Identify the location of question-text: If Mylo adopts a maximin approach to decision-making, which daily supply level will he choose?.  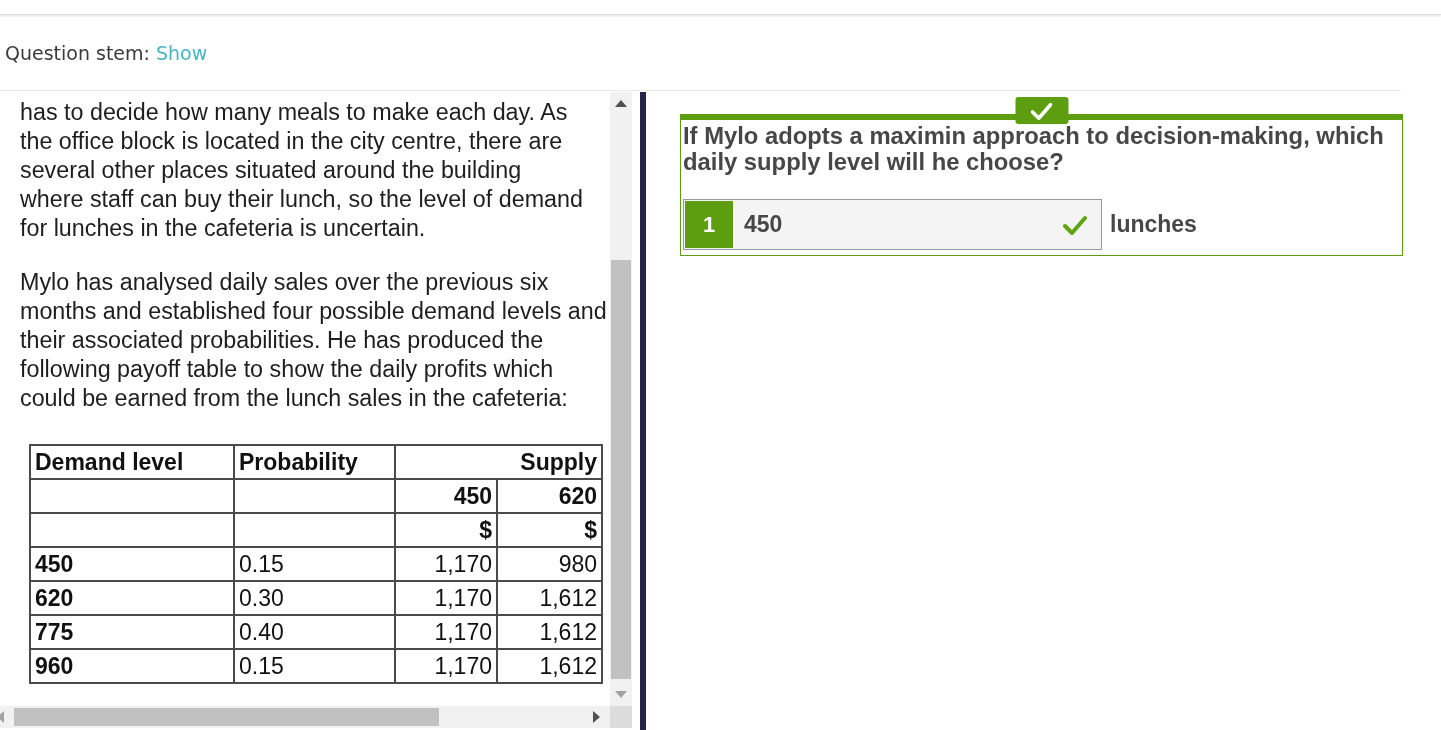
(1034, 149).